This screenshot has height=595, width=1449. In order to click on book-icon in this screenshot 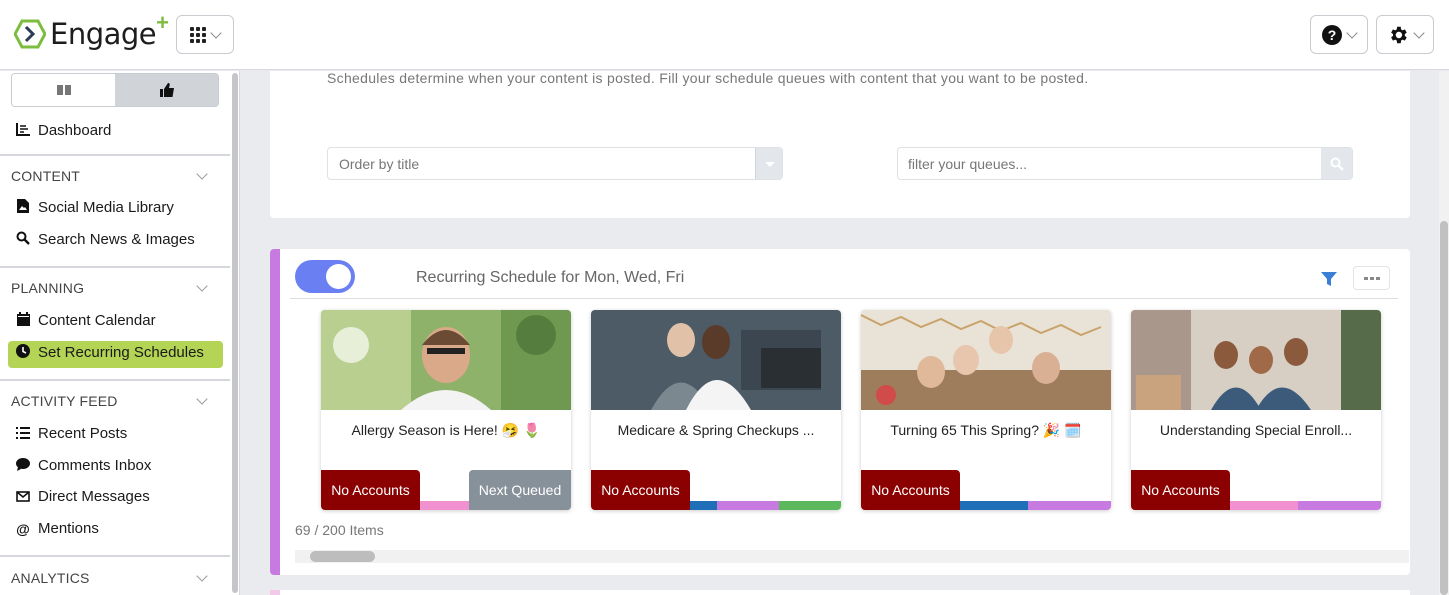, I will do `click(63, 90)`.